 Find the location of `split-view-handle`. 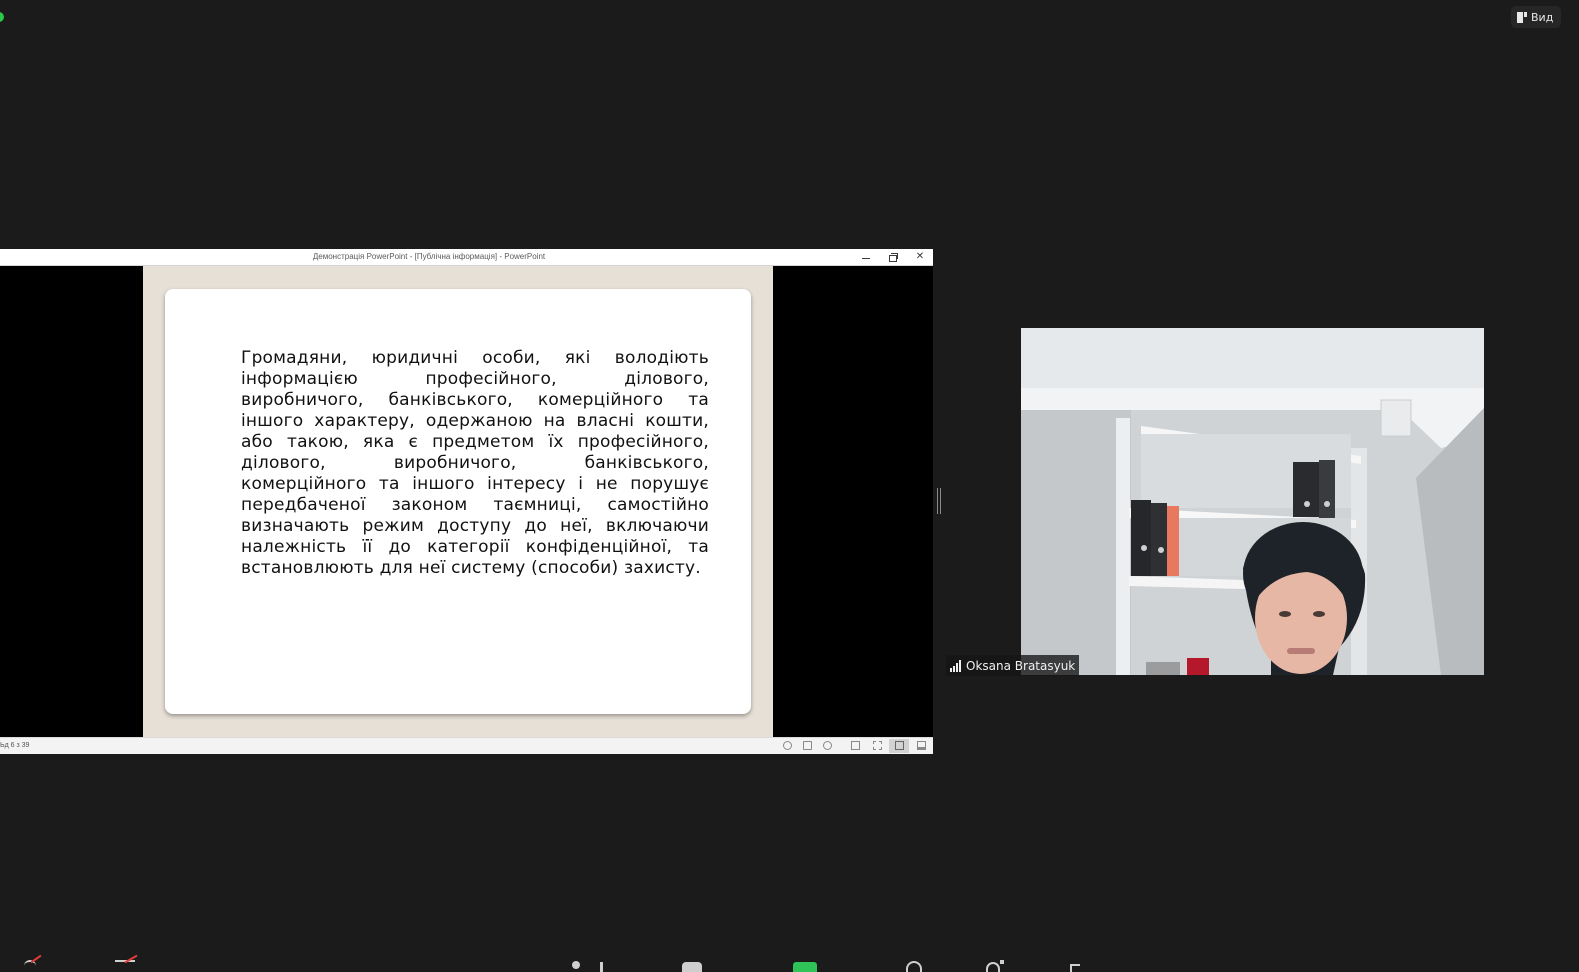

split-view-handle is located at coordinates (939, 501).